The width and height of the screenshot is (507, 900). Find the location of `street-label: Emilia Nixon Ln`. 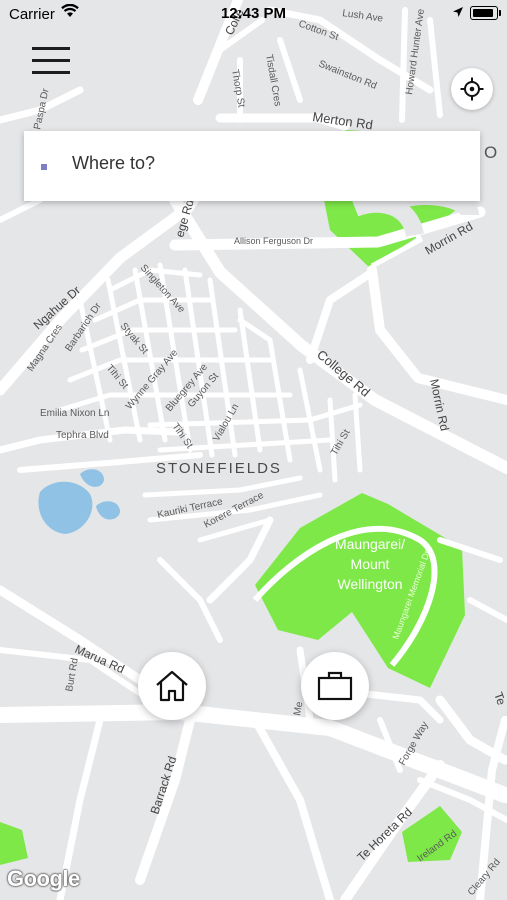

street-label: Emilia Nixon Ln is located at coordinates (74, 413).